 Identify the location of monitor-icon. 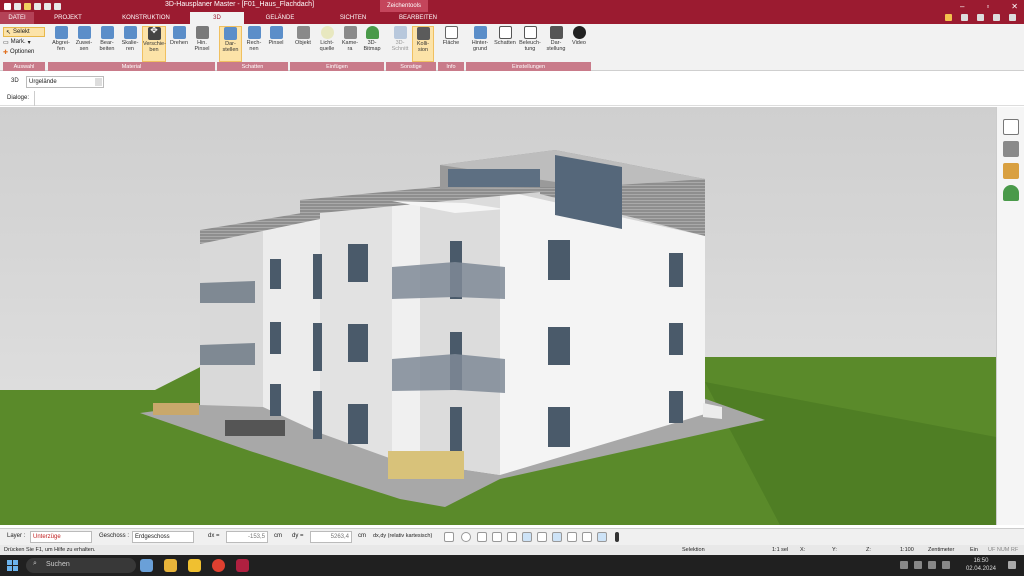
(556, 32).